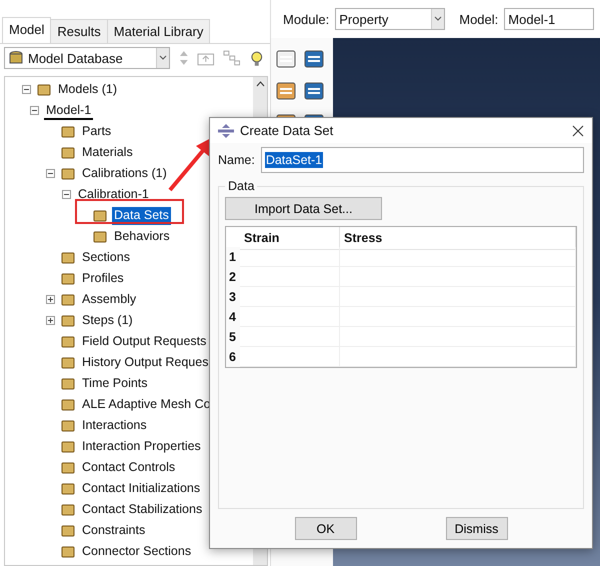 The height and width of the screenshot is (566, 600). I want to click on row-number: 5, so click(233, 337).